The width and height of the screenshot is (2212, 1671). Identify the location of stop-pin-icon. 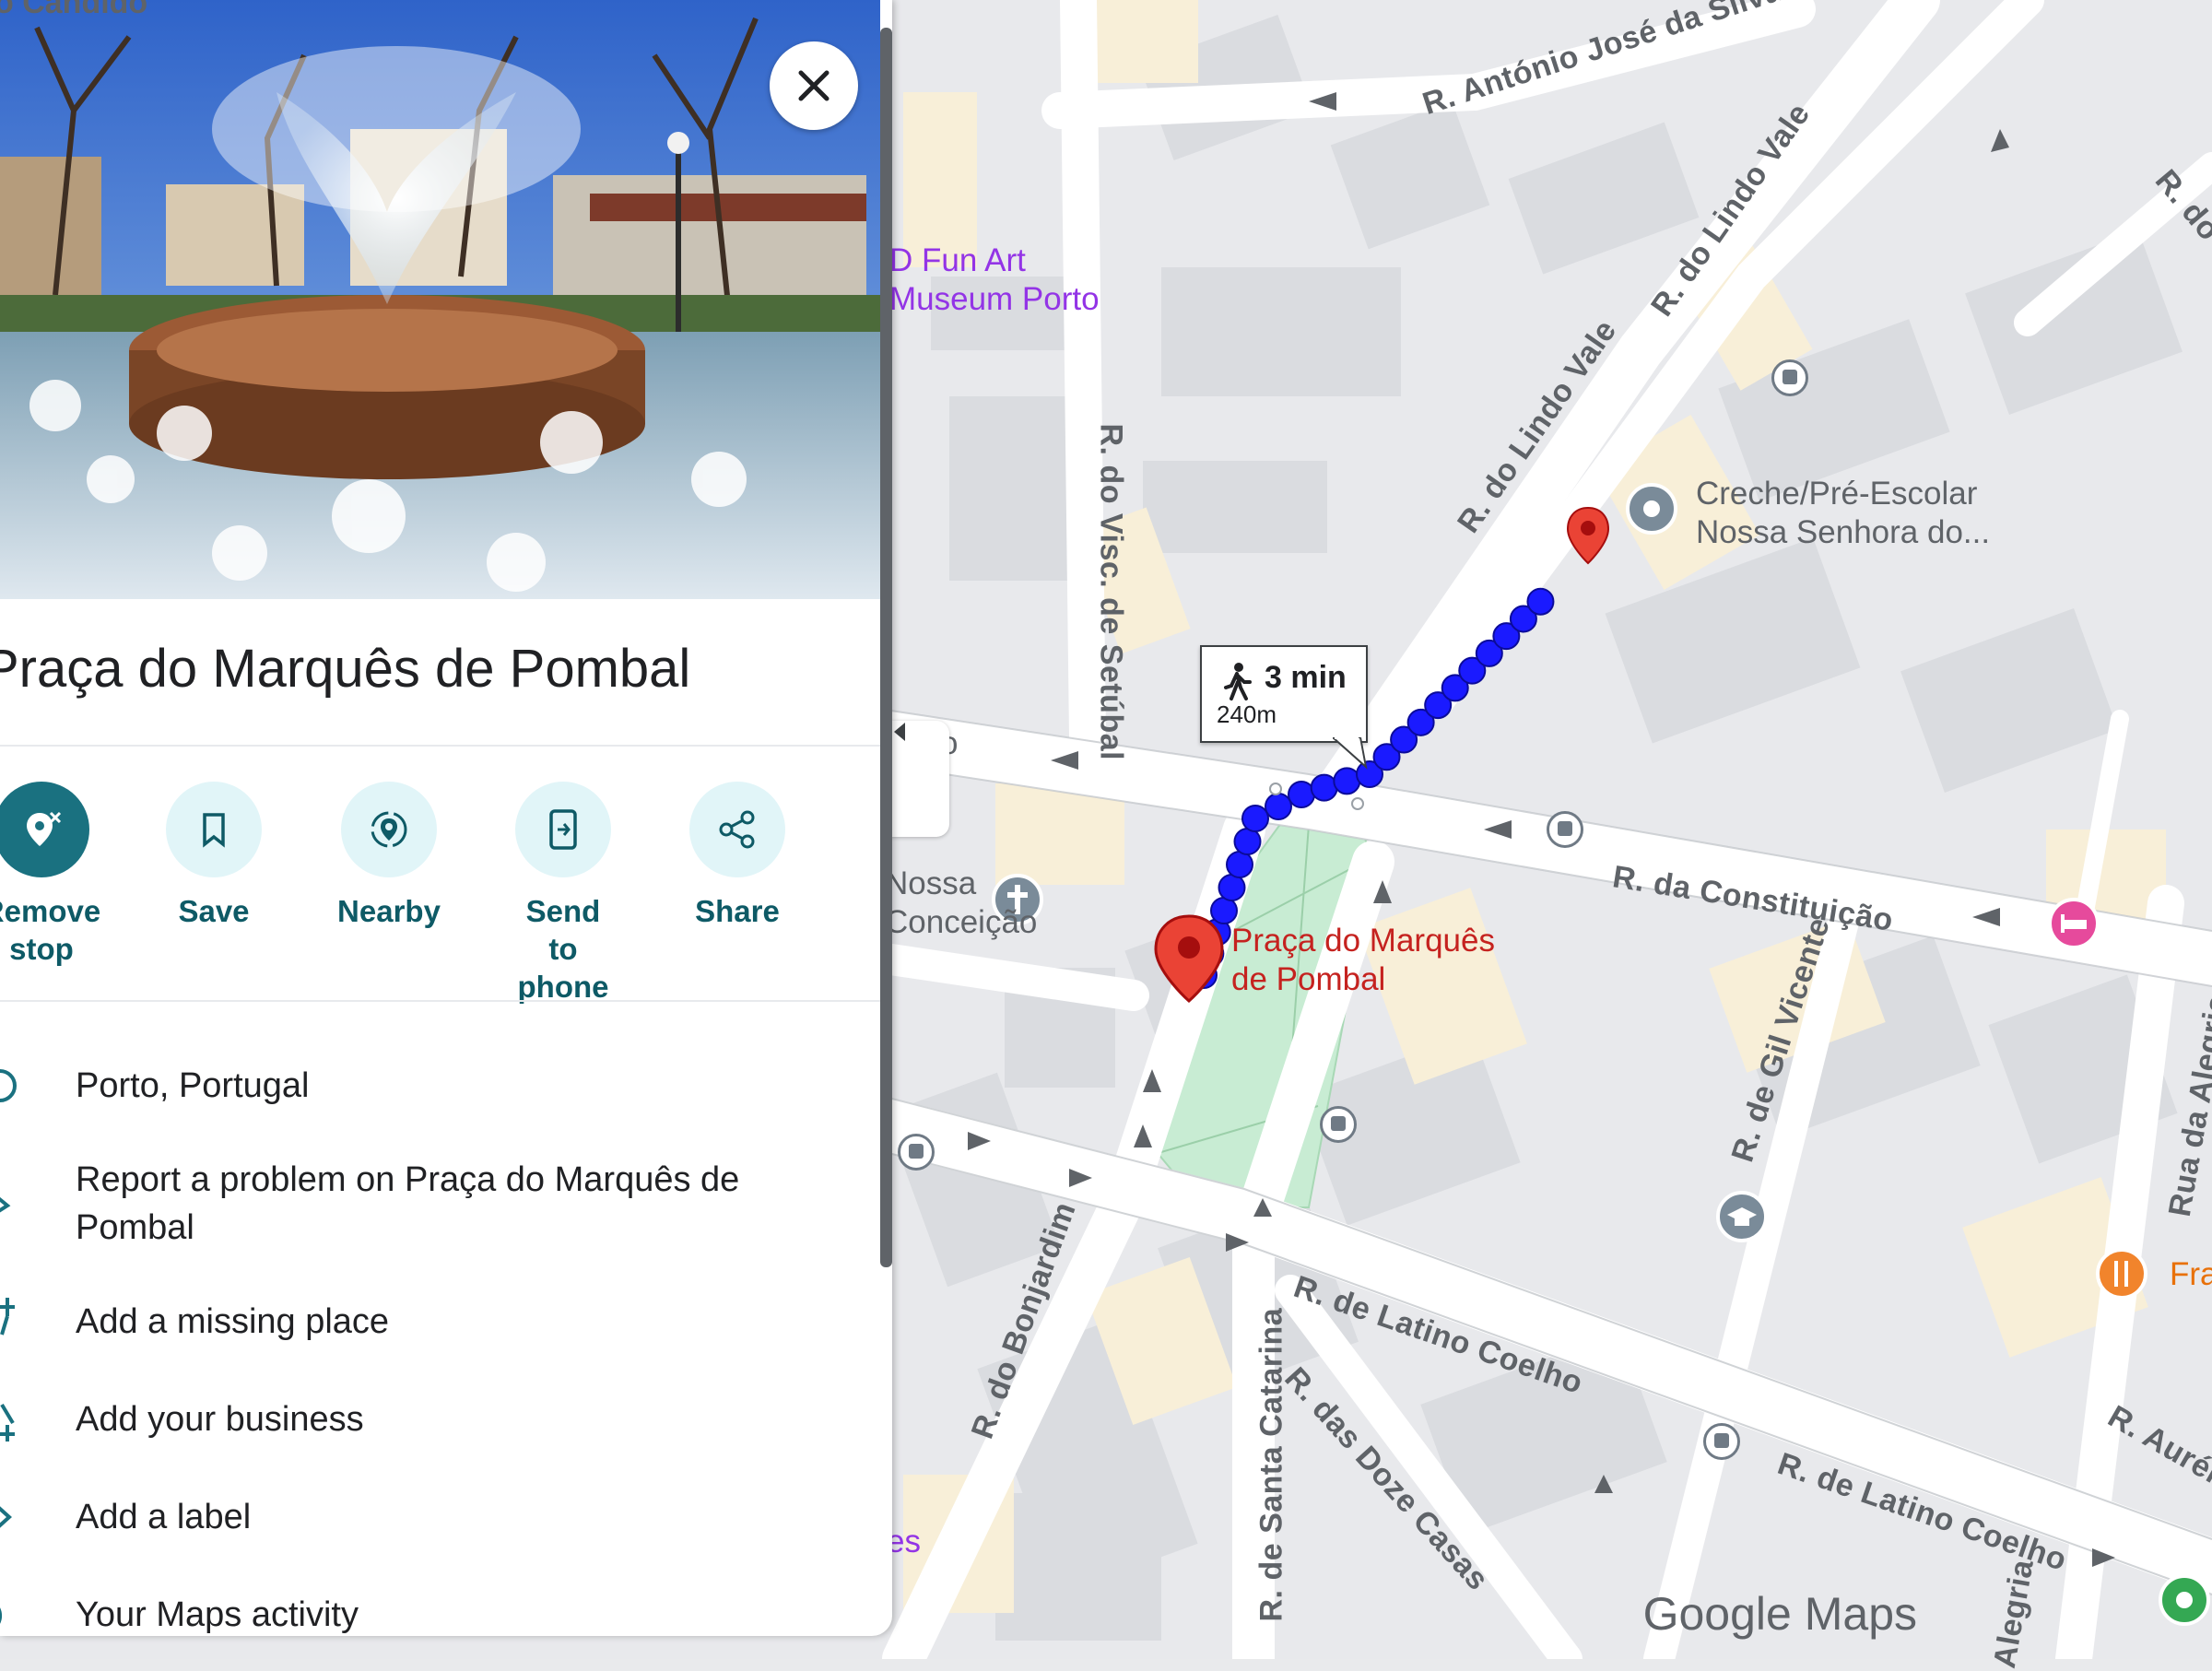
(1588, 535).